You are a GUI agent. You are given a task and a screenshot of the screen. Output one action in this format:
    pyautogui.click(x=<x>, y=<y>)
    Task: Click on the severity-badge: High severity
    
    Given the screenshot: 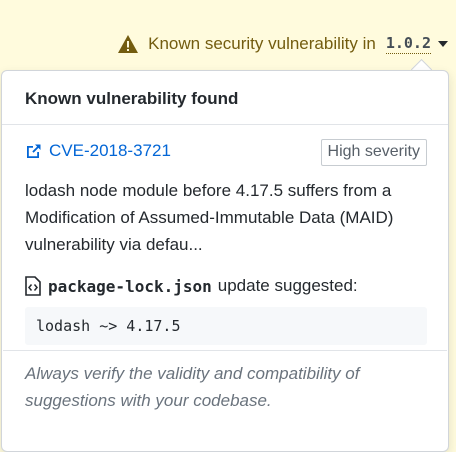 What is the action you would take?
    pyautogui.click(x=373, y=152)
    